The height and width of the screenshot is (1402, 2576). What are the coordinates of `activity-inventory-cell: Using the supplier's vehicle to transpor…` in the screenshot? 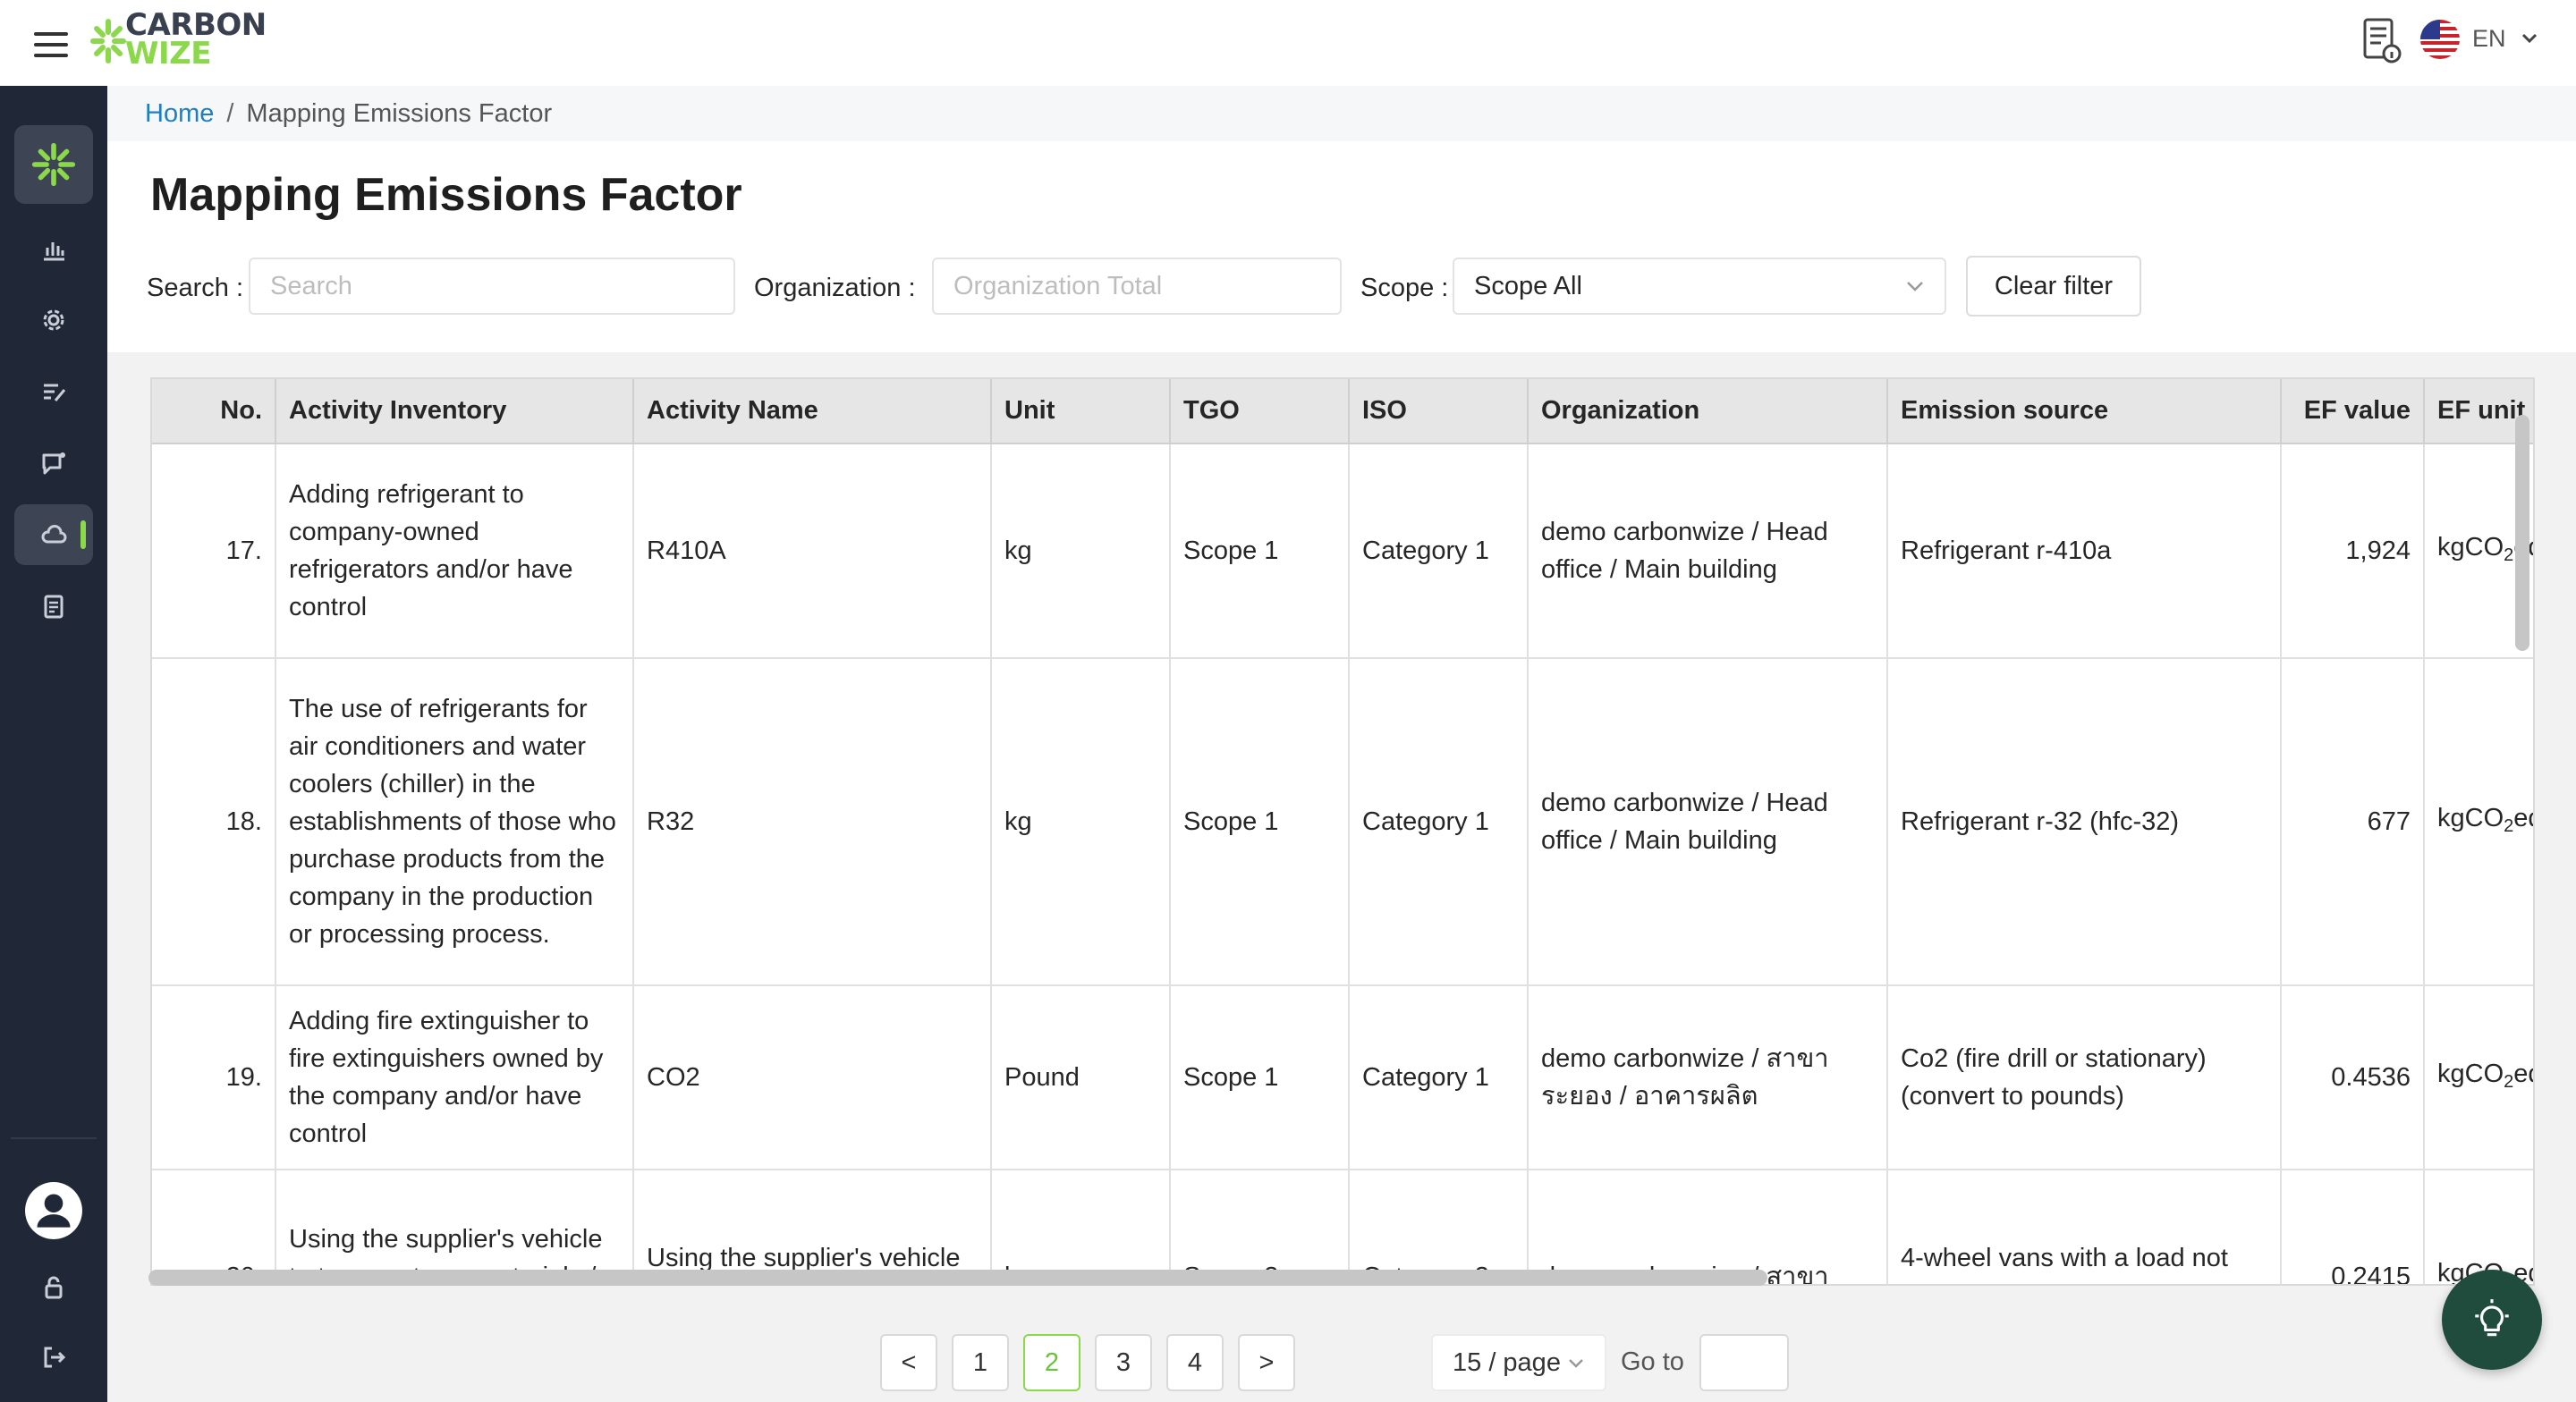 It's located at (454, 1227).